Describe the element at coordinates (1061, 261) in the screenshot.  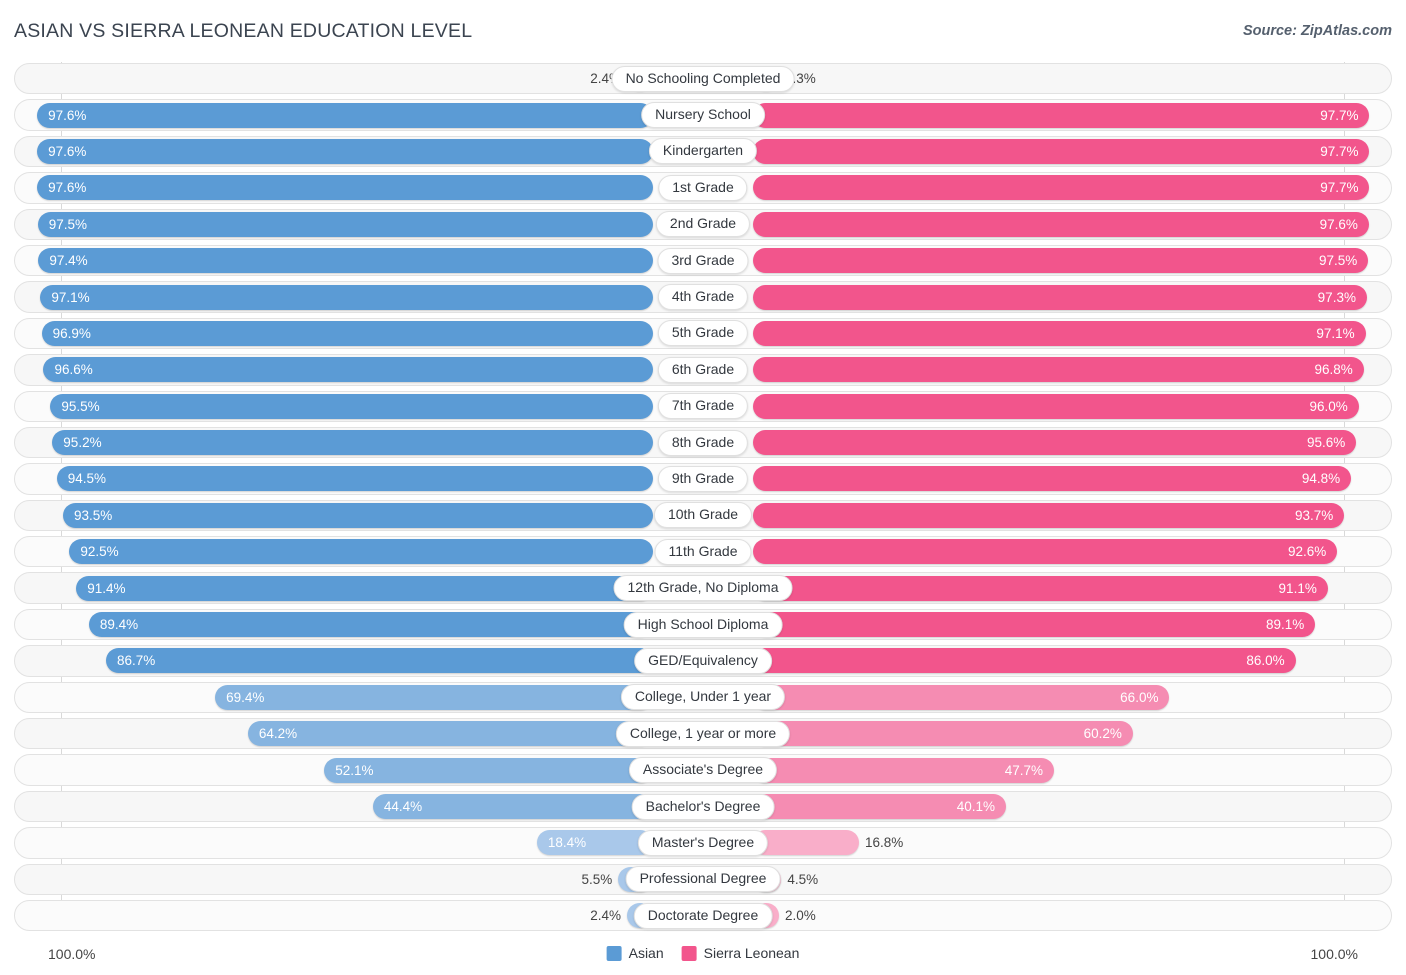
I see `sierra-leonean-bar: 97.5%` at that location.